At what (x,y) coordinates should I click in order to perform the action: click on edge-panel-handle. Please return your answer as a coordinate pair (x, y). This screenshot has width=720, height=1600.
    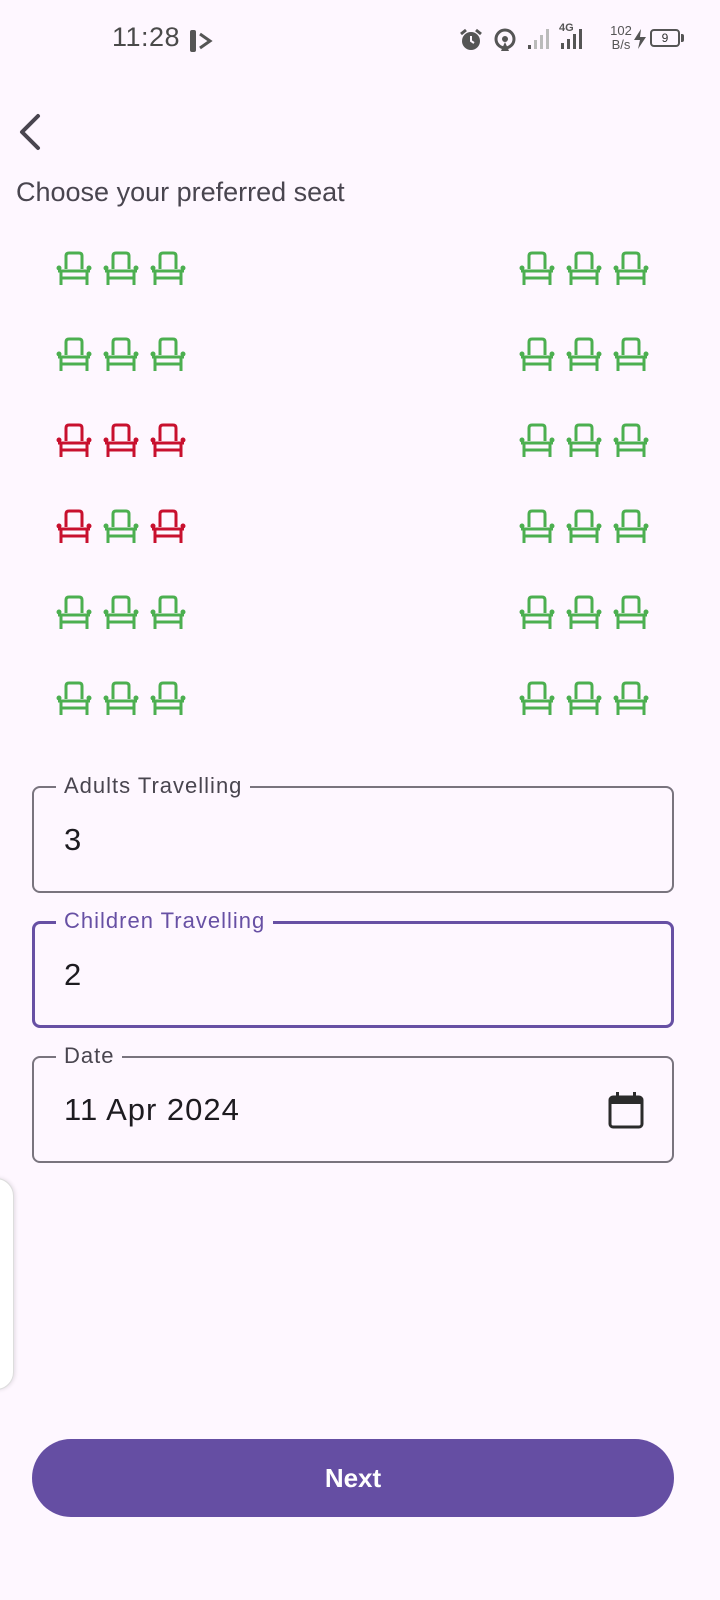
    Looking at the image, I should click on (7, 1284).